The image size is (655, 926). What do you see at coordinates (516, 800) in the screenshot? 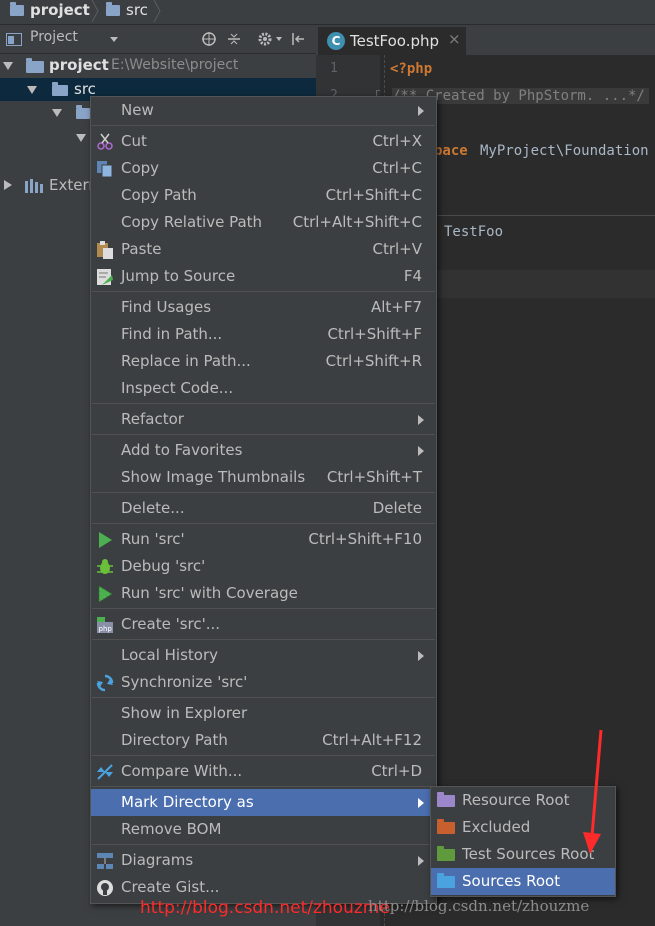
I see `menu-label: Resource Root` at bounding box center [516, 800].